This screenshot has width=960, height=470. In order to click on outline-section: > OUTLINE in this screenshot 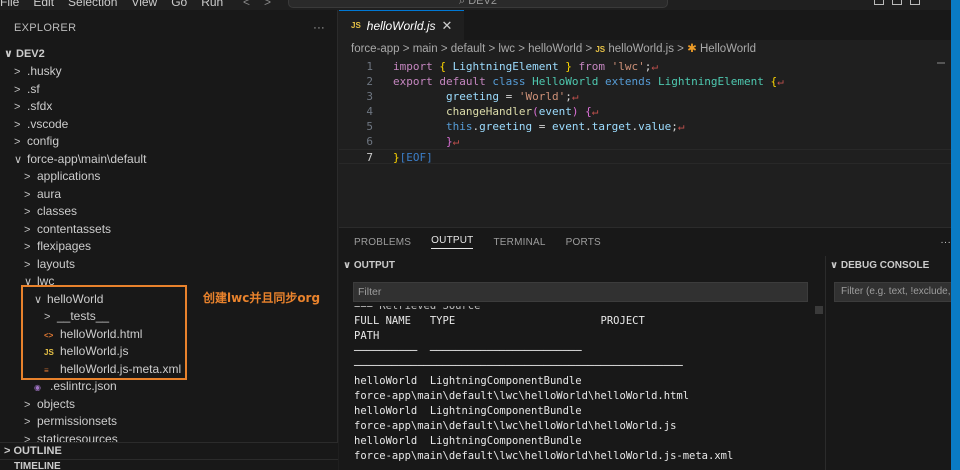, I will do `click(169, 450)`.